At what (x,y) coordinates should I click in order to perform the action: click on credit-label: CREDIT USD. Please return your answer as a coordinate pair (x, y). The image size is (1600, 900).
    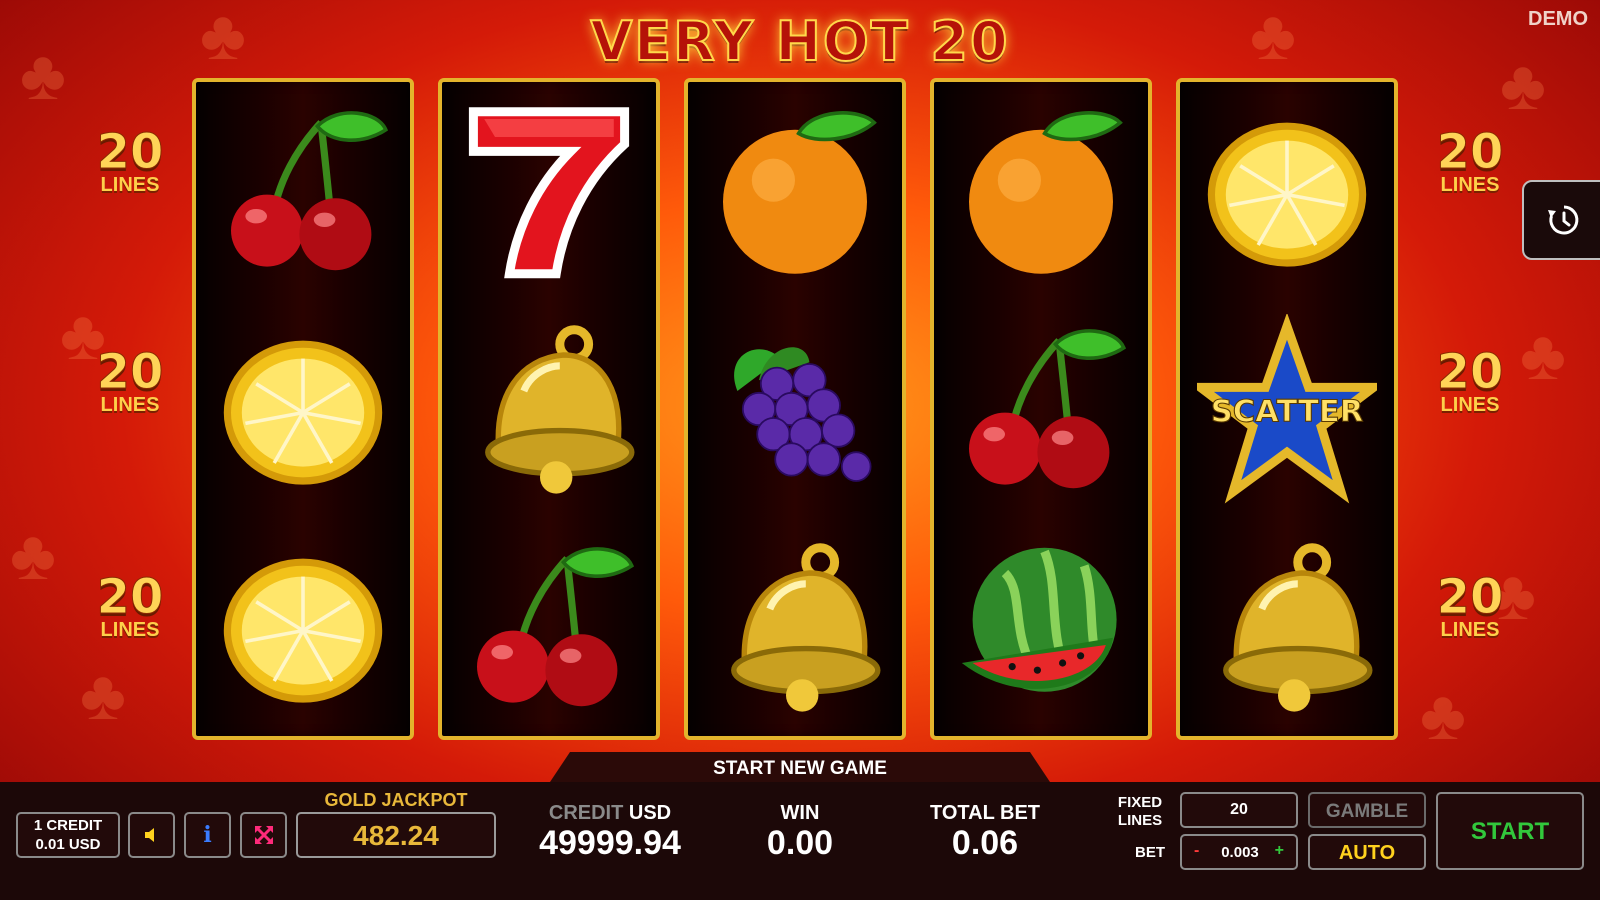
    Looking at the image, I should click on (610, 813).